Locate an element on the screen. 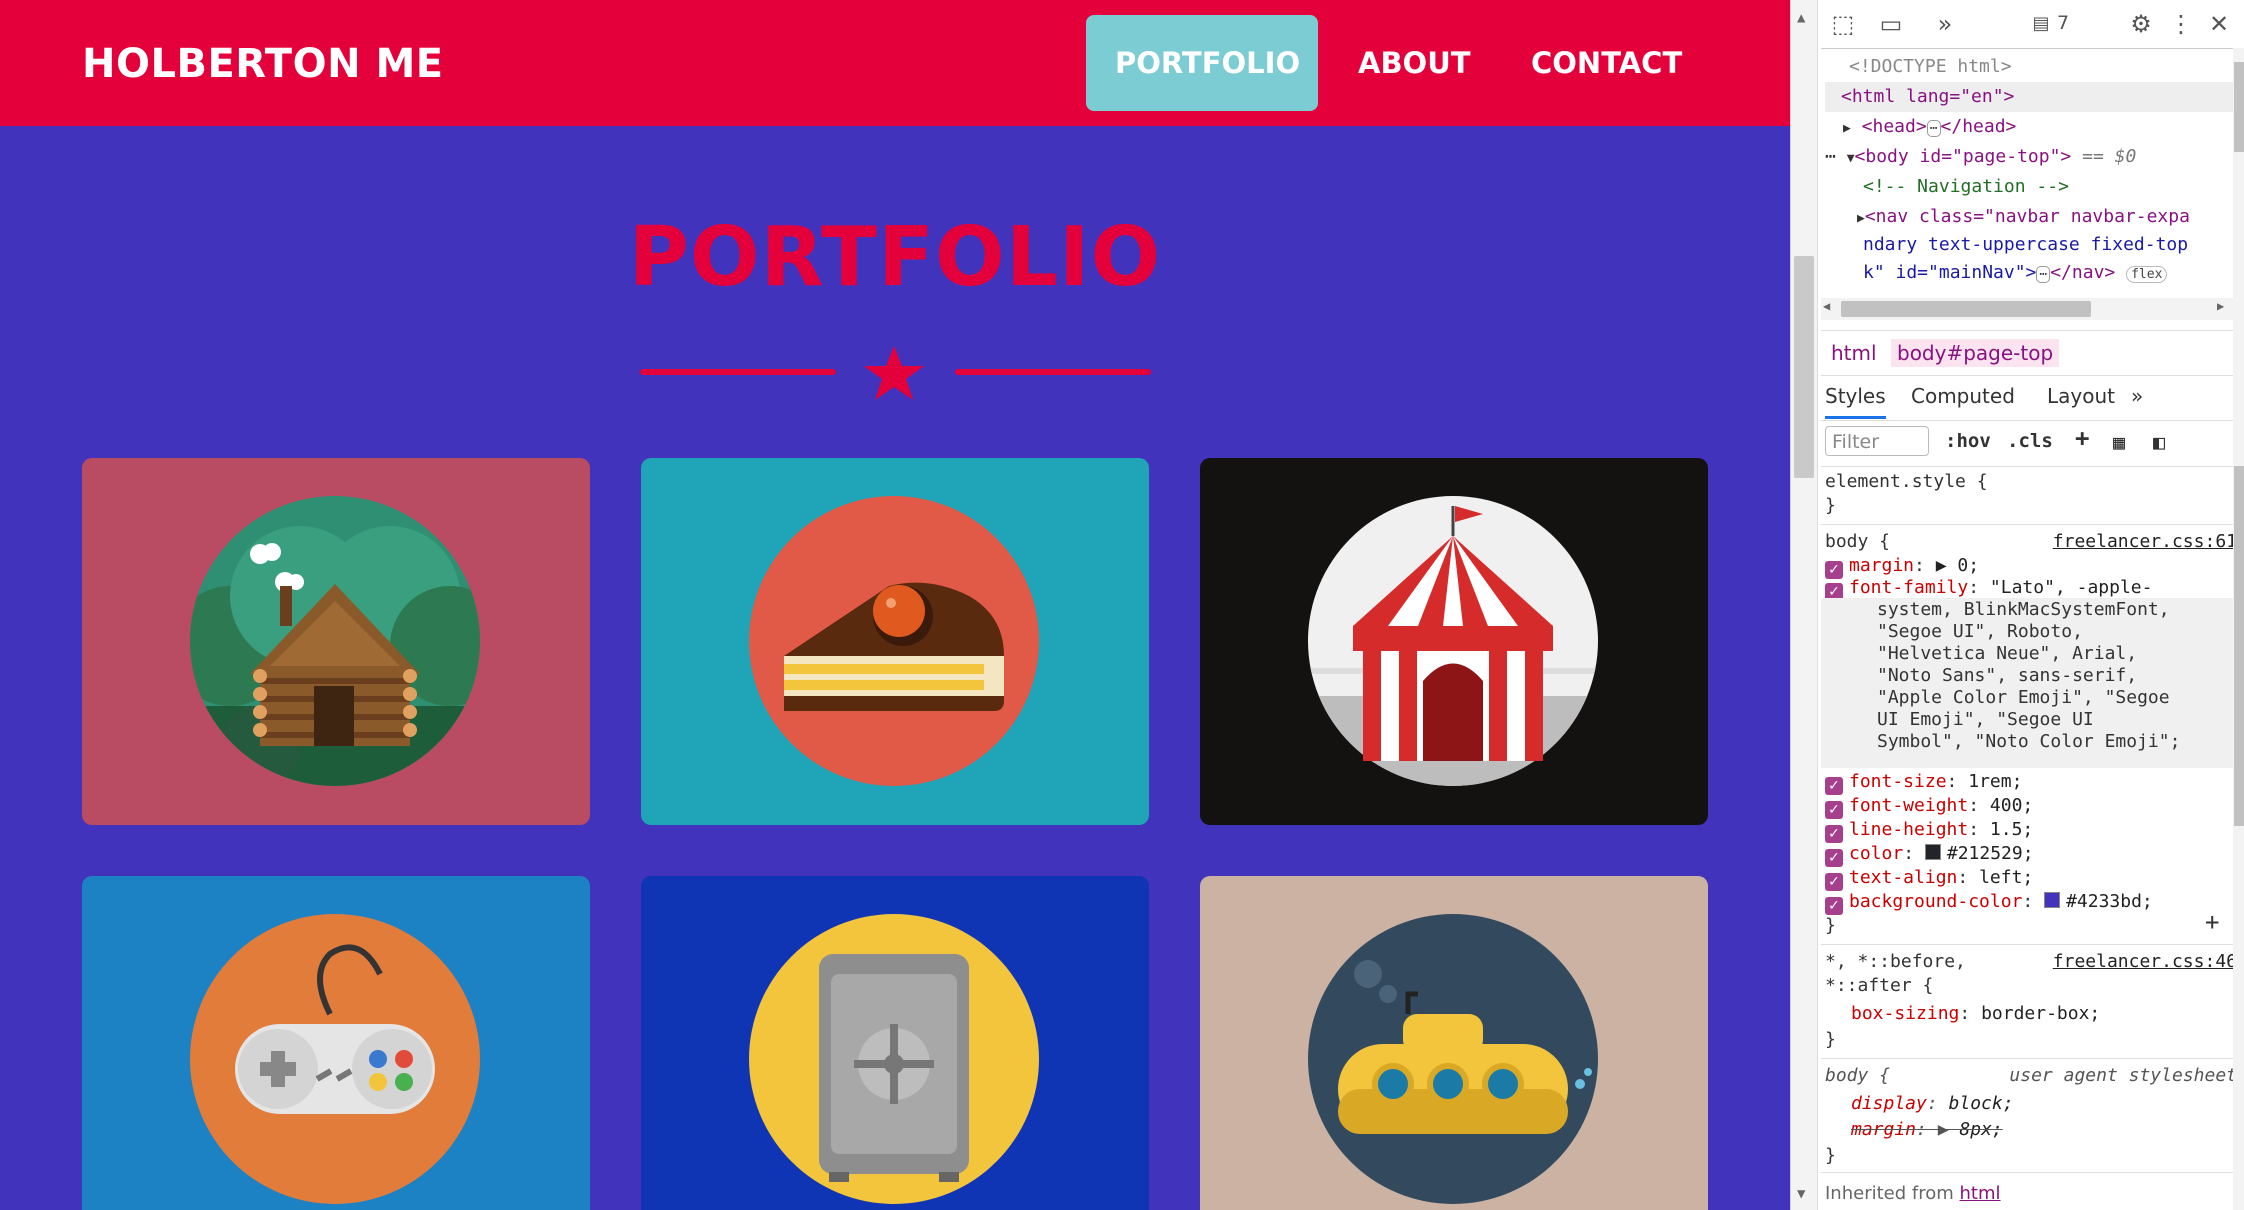  dom-nav-cont: ndary text-uppercase fixed-top is located at coordinates (2026, 244).